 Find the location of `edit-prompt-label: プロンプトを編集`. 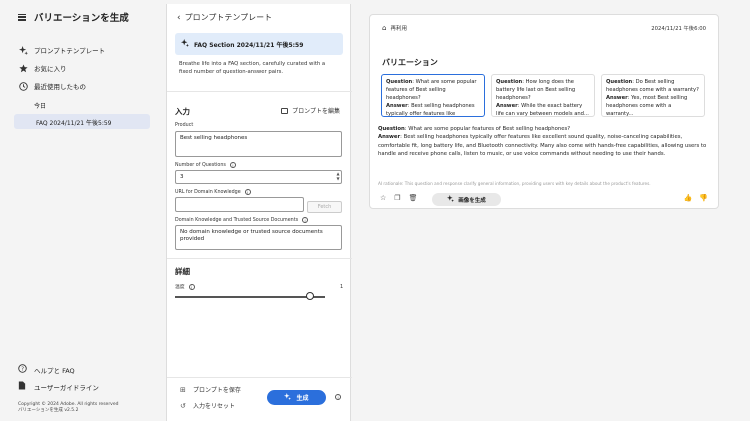

edit-prompt-label: プロンプトを編集 is located at coordinates (316, 111).